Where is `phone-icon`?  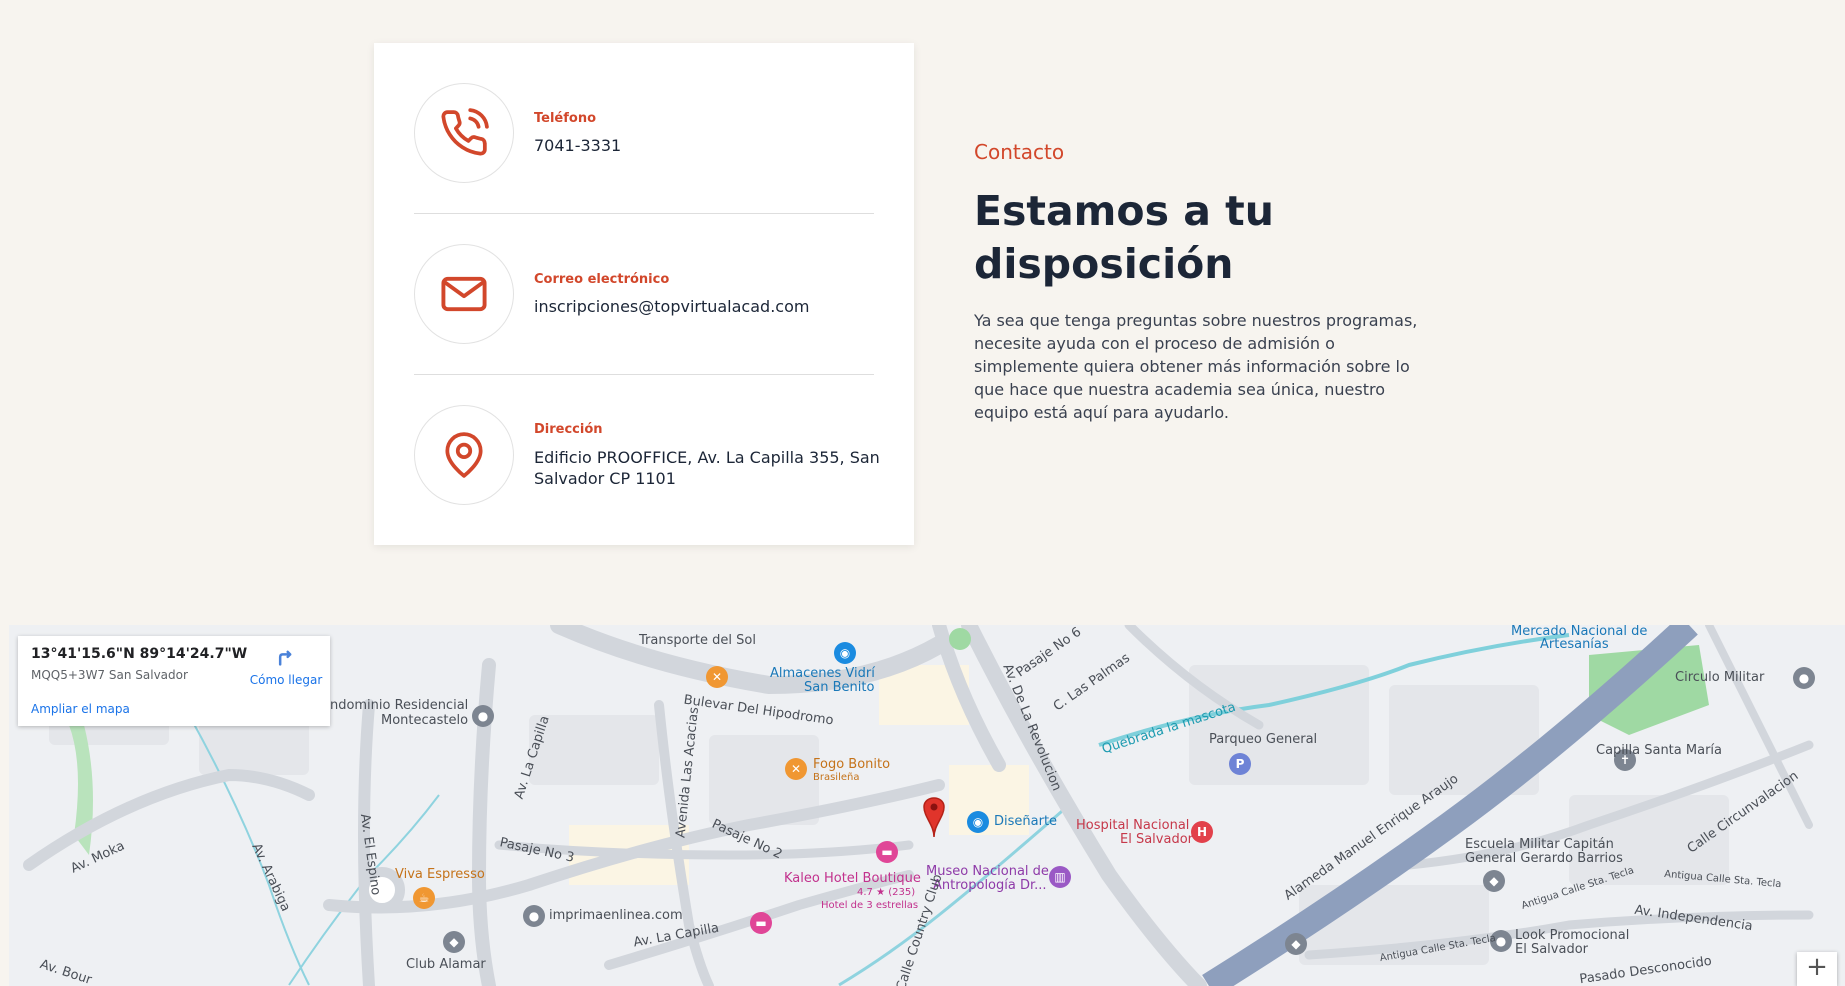 phone-icon is located at coordinates (465, 132).